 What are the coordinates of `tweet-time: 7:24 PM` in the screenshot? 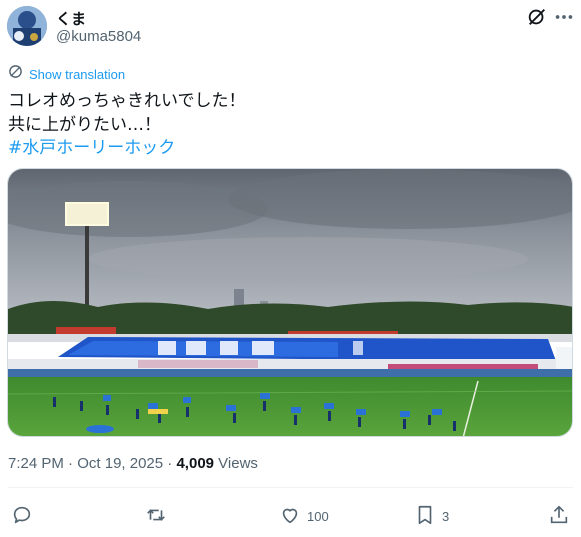 It's located at (36, 463).